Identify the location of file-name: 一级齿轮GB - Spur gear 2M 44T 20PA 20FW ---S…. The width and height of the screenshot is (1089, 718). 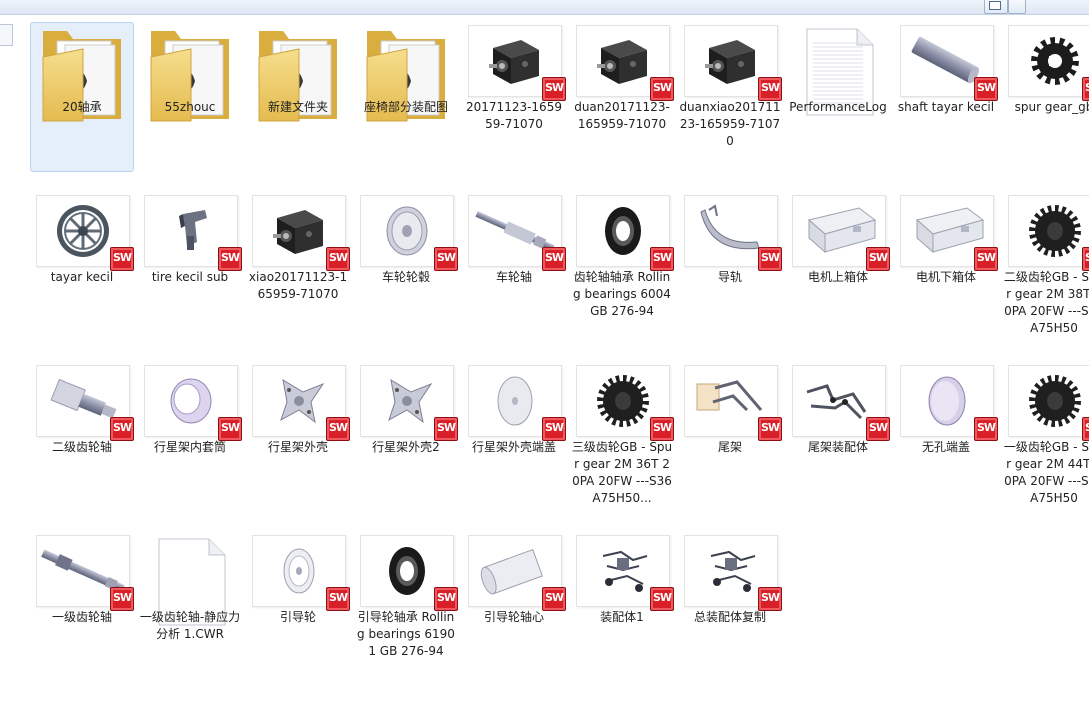
(1046, 472).